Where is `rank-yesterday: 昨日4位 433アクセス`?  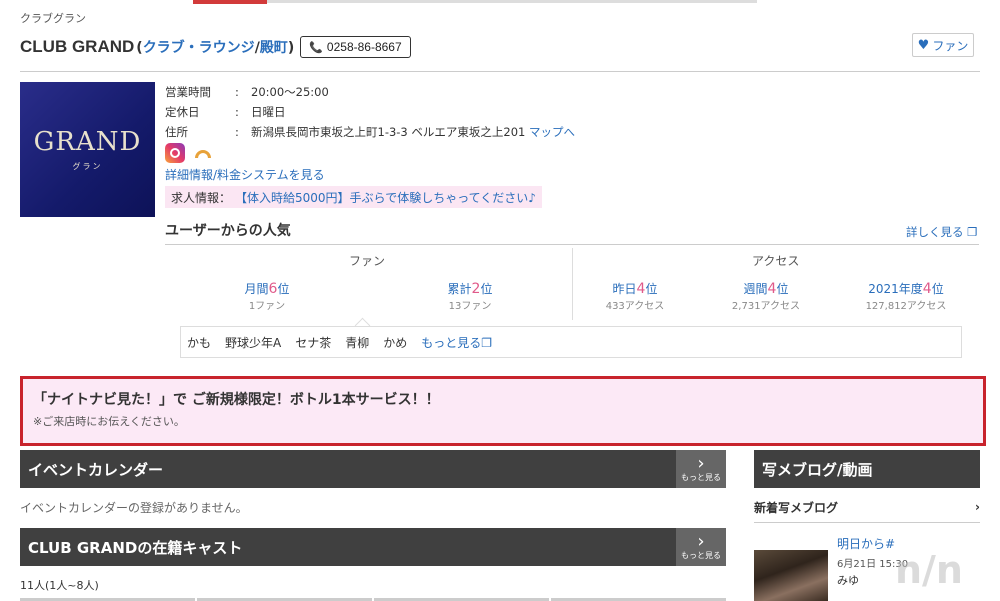
rank-yesterday: 昨日4位 433アクセス is located at coordinates (635, 296).